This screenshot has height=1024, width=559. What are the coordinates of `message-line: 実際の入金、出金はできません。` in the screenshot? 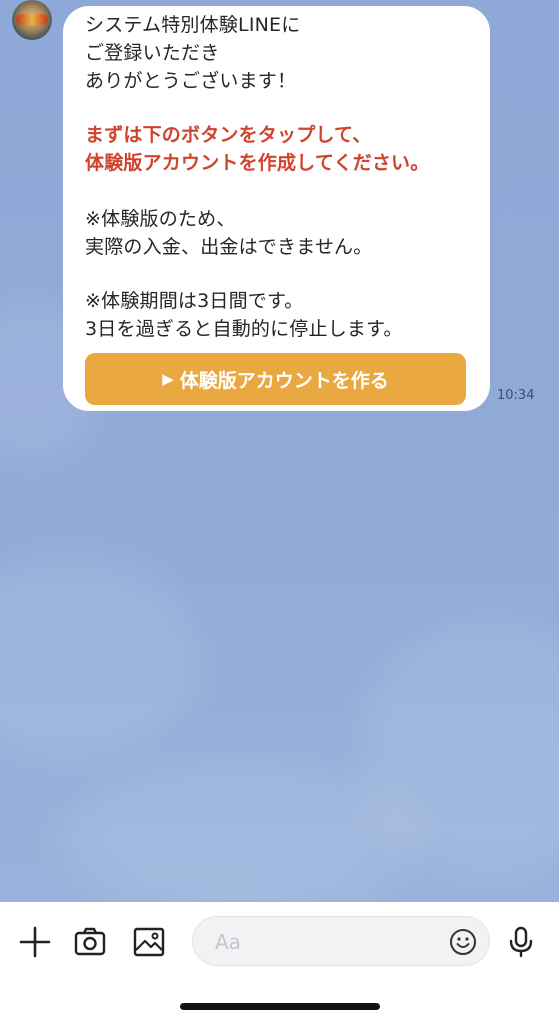 It's located at (229, 247).